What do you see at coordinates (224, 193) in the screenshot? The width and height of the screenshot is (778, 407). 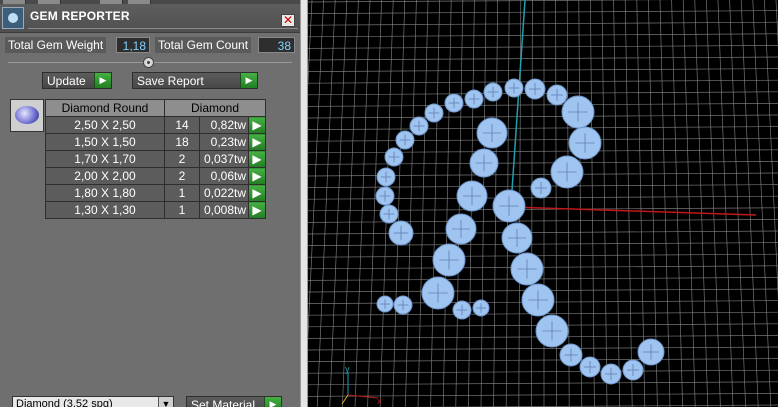 I see `gem-weight: 0,022tw` at bounding box center [224, 193].